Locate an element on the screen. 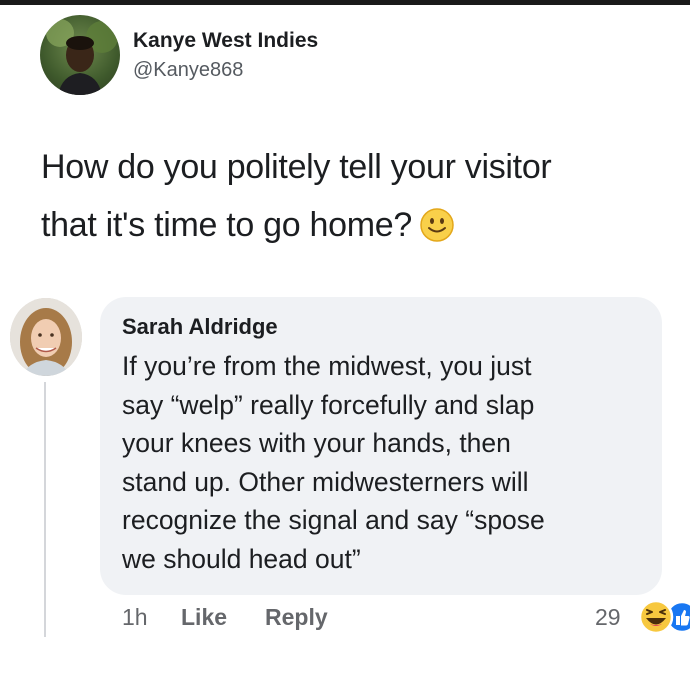  like-button: Like is located at coordinates (204, 617).